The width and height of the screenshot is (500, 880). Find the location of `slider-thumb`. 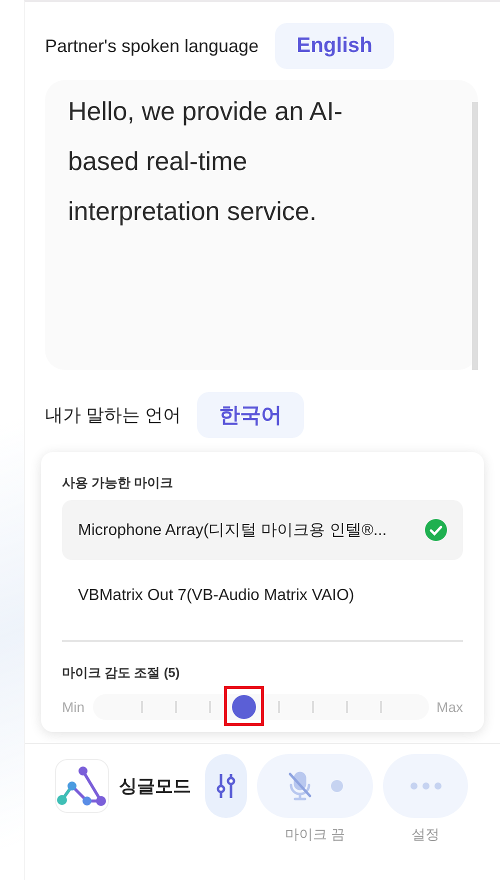

slider-thumb is located at coordinates (244, 707).